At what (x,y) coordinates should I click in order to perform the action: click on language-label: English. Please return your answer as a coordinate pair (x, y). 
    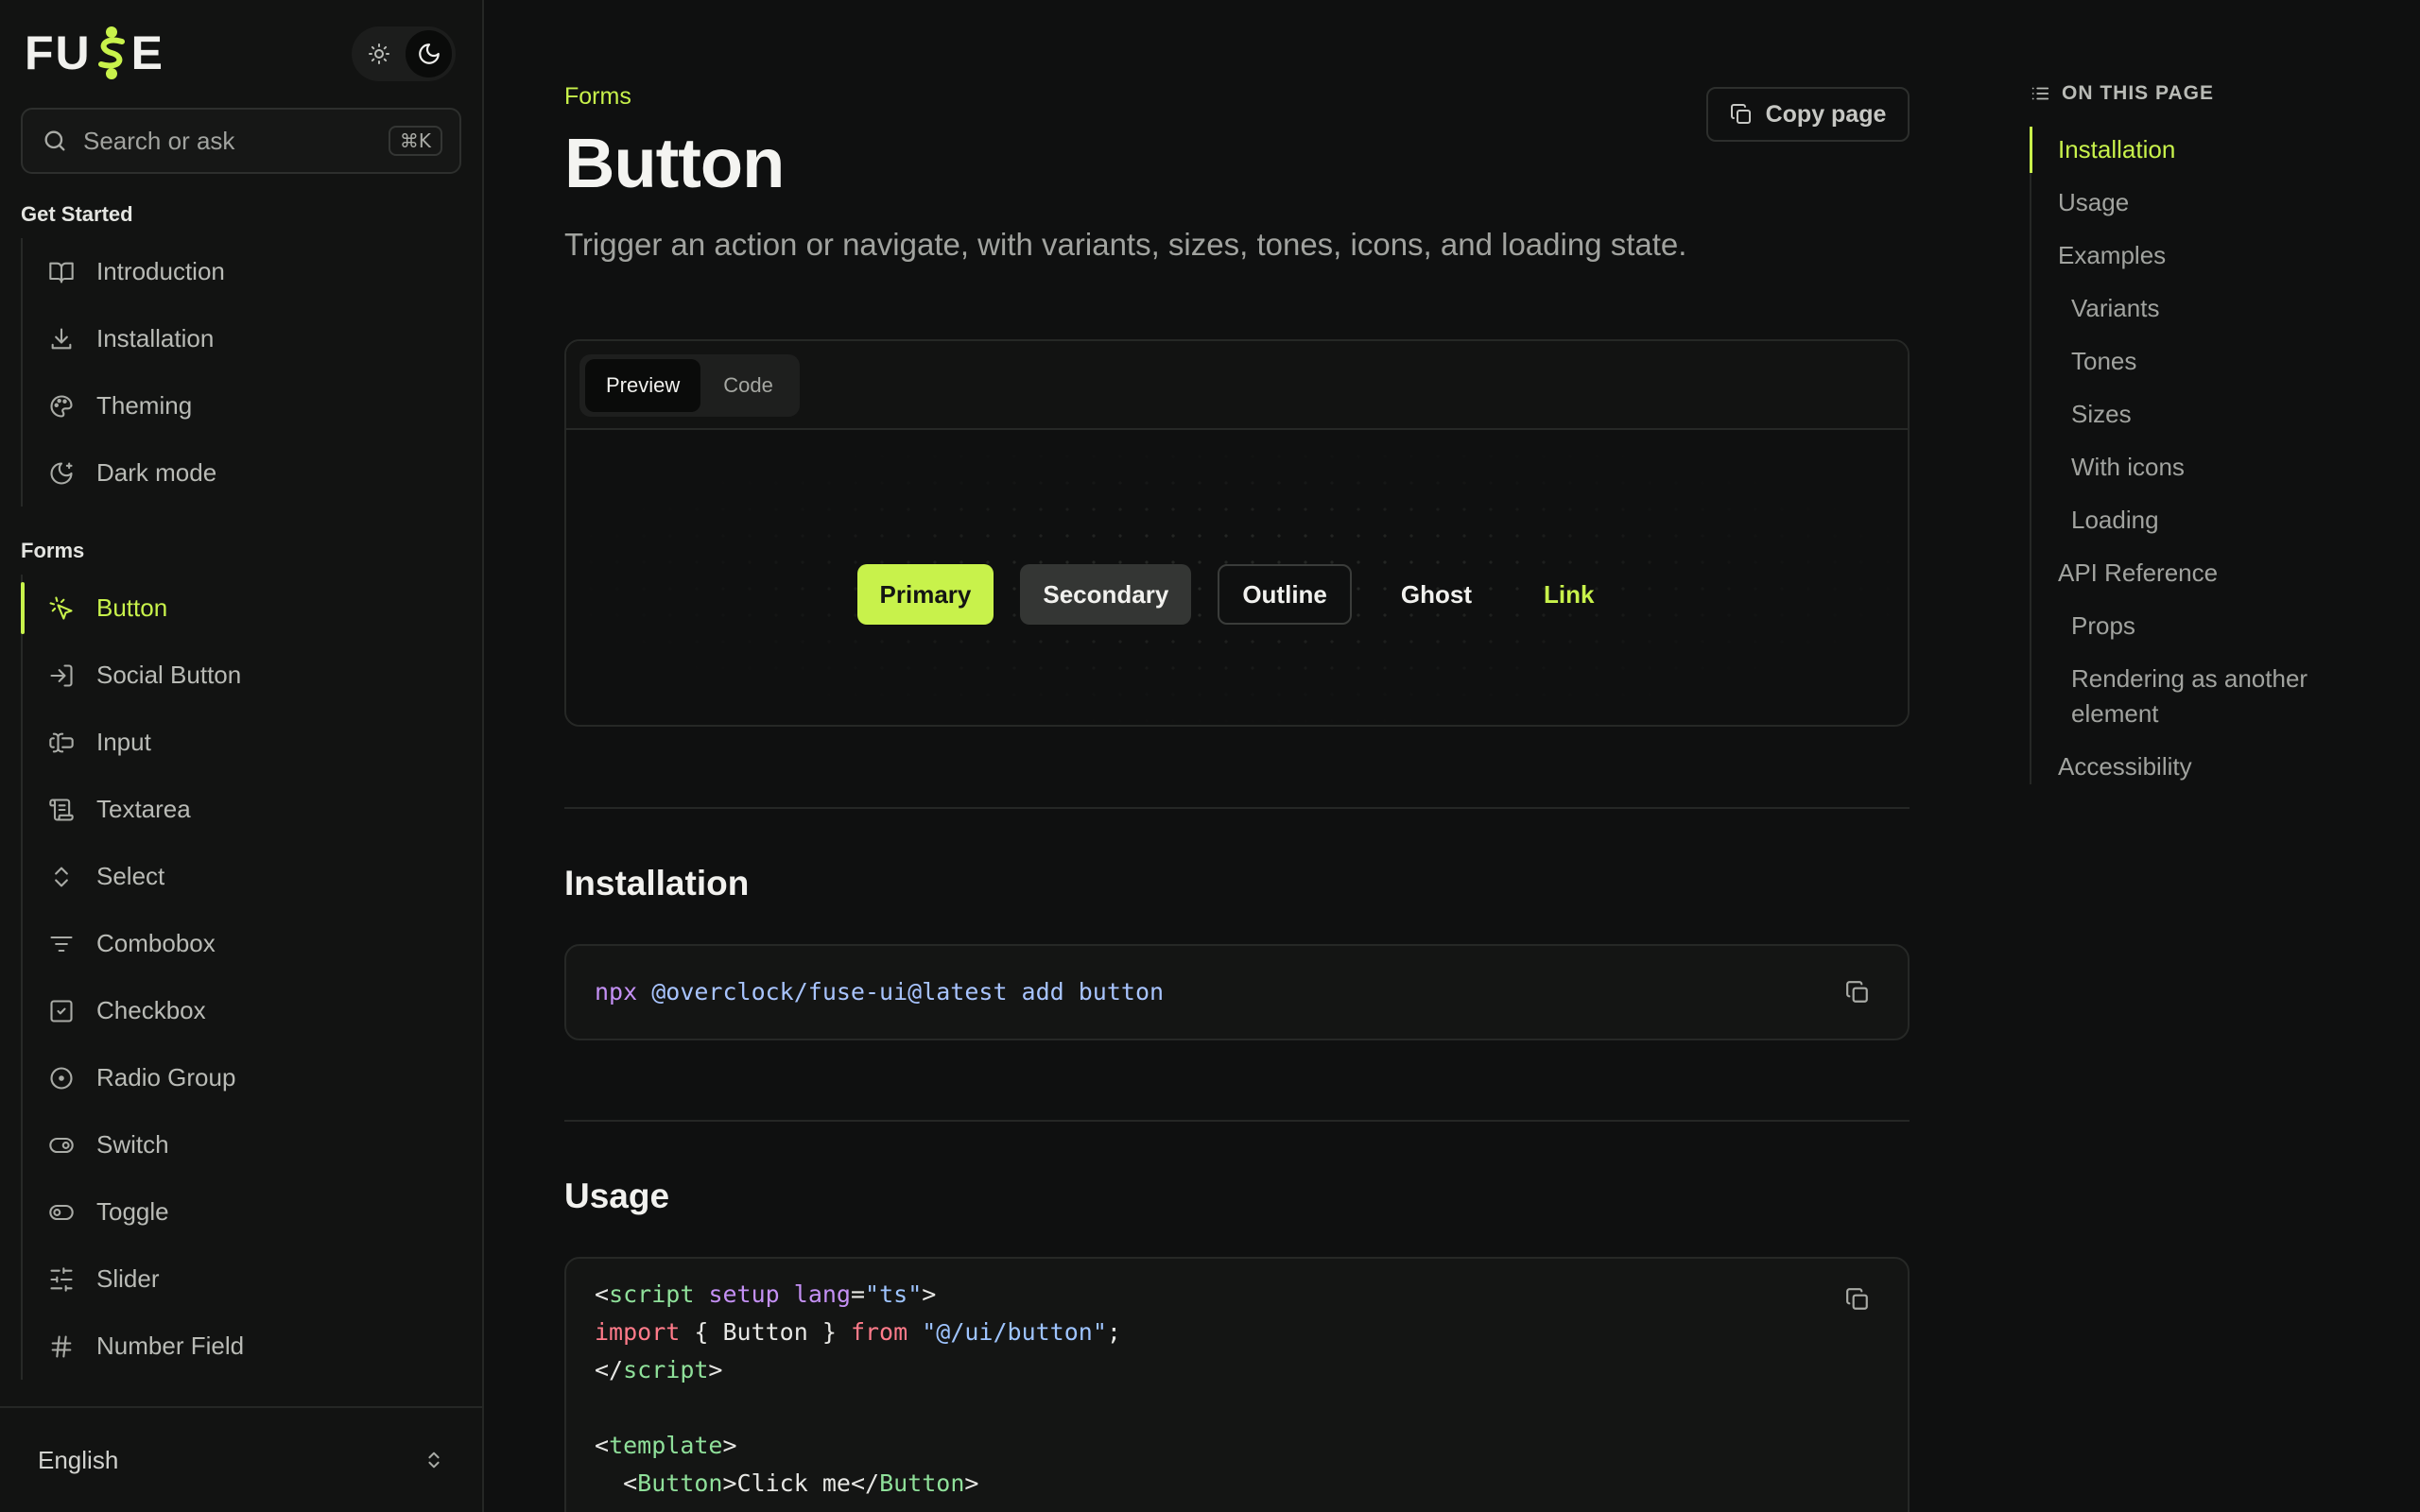
    Looking at the image, I should click on (79, 1459).